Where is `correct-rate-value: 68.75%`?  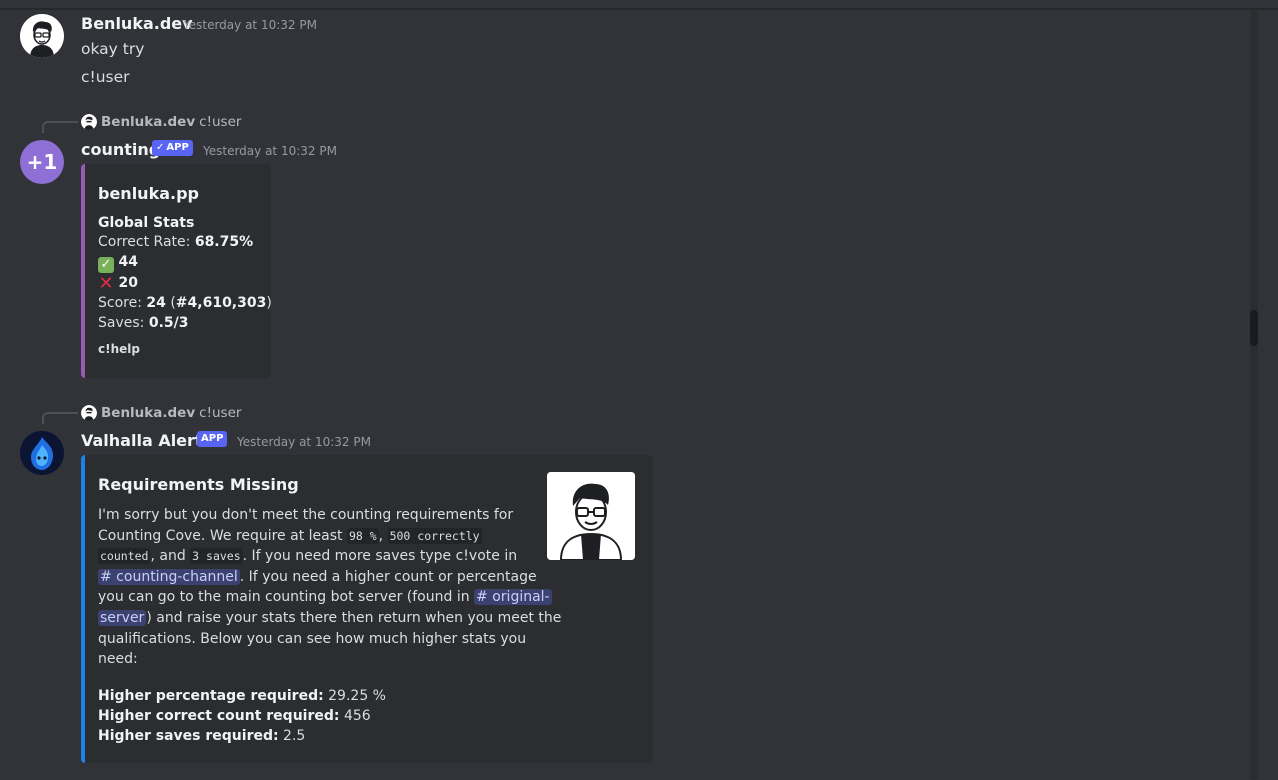
correct-rate-value: 68.75% is located at coordinates (224, 242).